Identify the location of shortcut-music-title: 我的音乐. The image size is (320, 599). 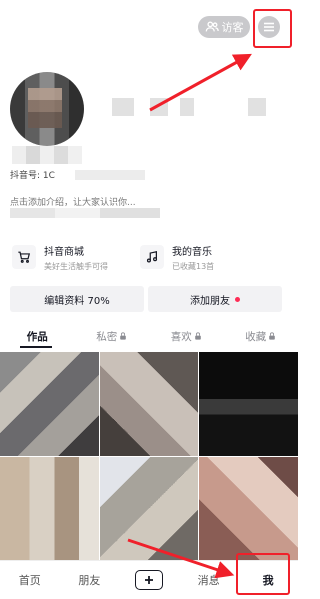
(192, 252).